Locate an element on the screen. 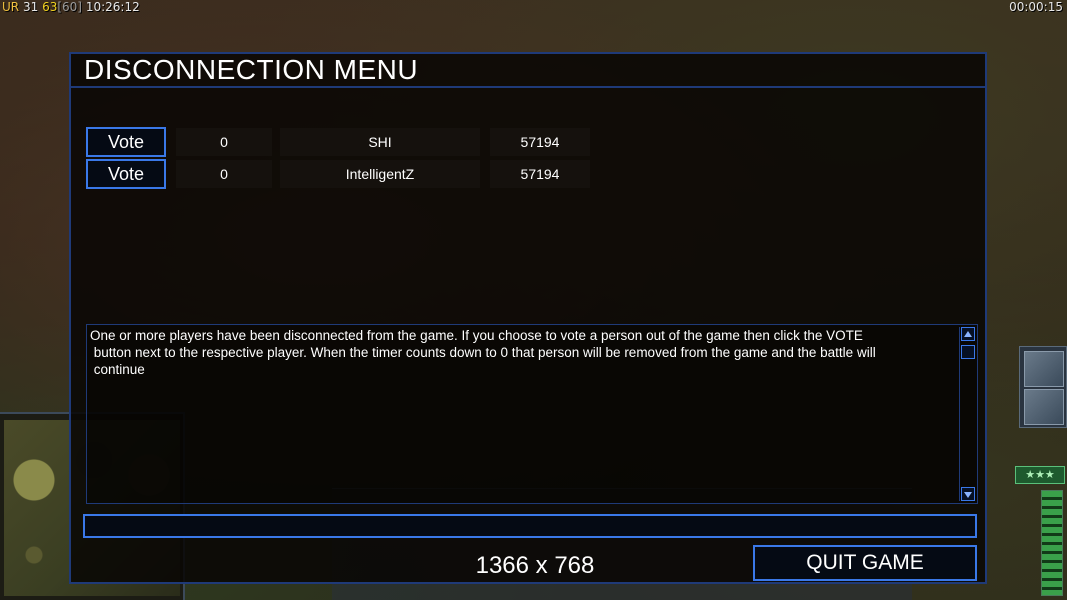 Image resolution: width=1067 pixels, height=600 pixels. scroll-up-icon is located at coordinates (968, 334).